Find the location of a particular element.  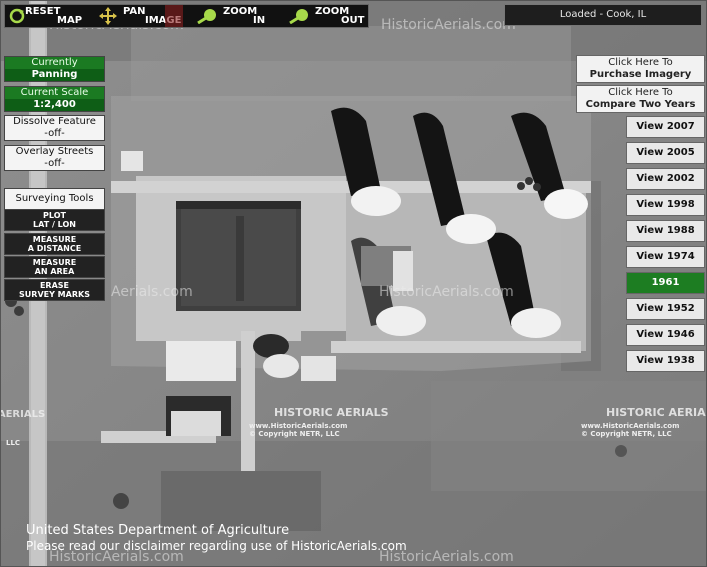

current-scale-box: Current Scale 1:2,400 is located at coordinates (54, 99).